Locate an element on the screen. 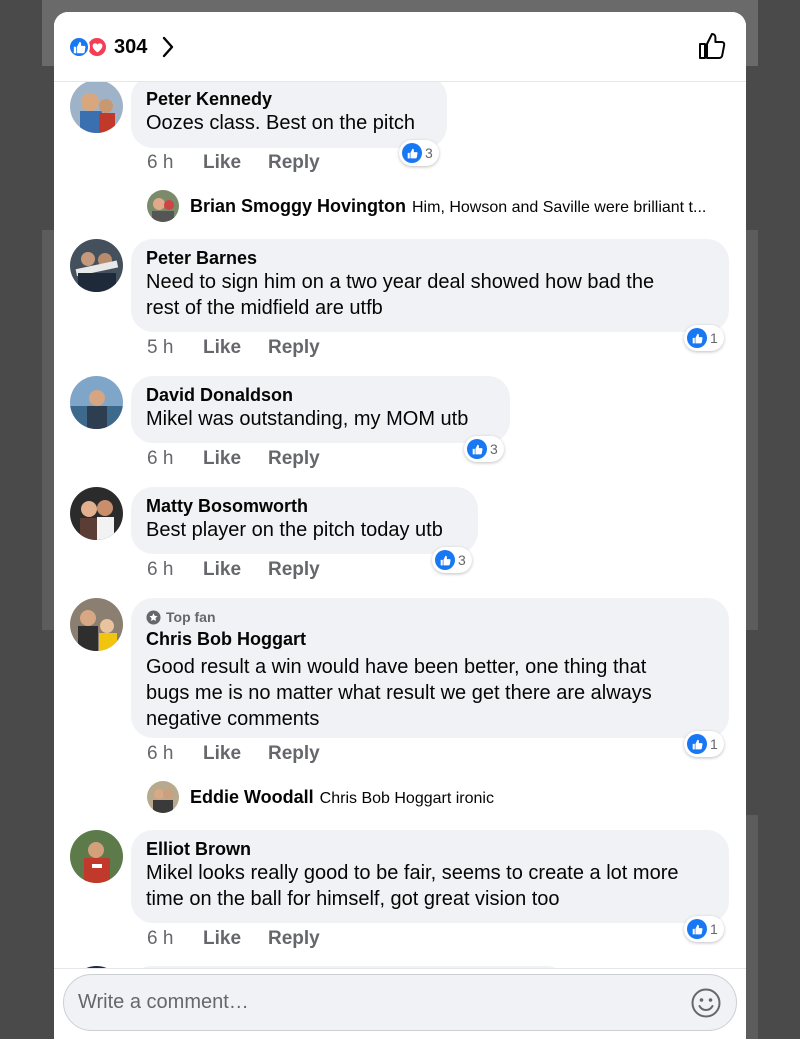 The width and height of the screenshot is (800, 1039). comment-composer is located at coordinates (400, 1002).